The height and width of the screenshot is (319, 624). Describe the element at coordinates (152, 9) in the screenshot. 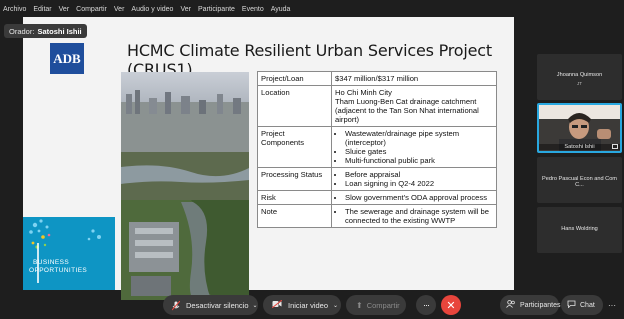

I see `menu-audio-video: Audio y video` at that location.